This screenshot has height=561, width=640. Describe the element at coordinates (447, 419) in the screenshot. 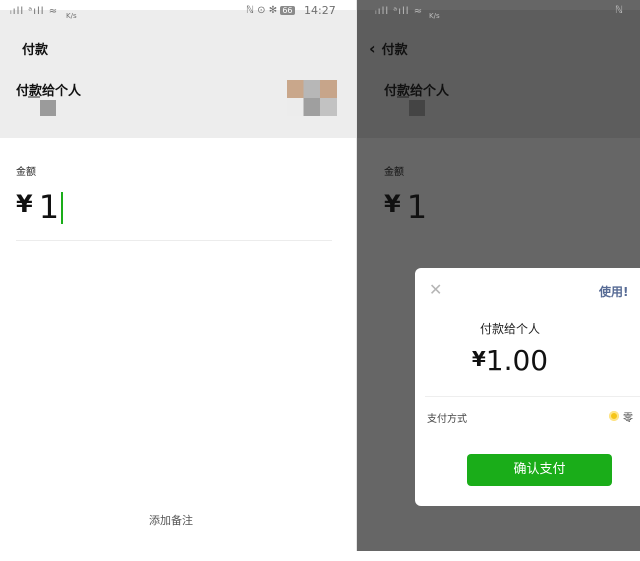

I see `pay-method-label: 支付方式` at that location.